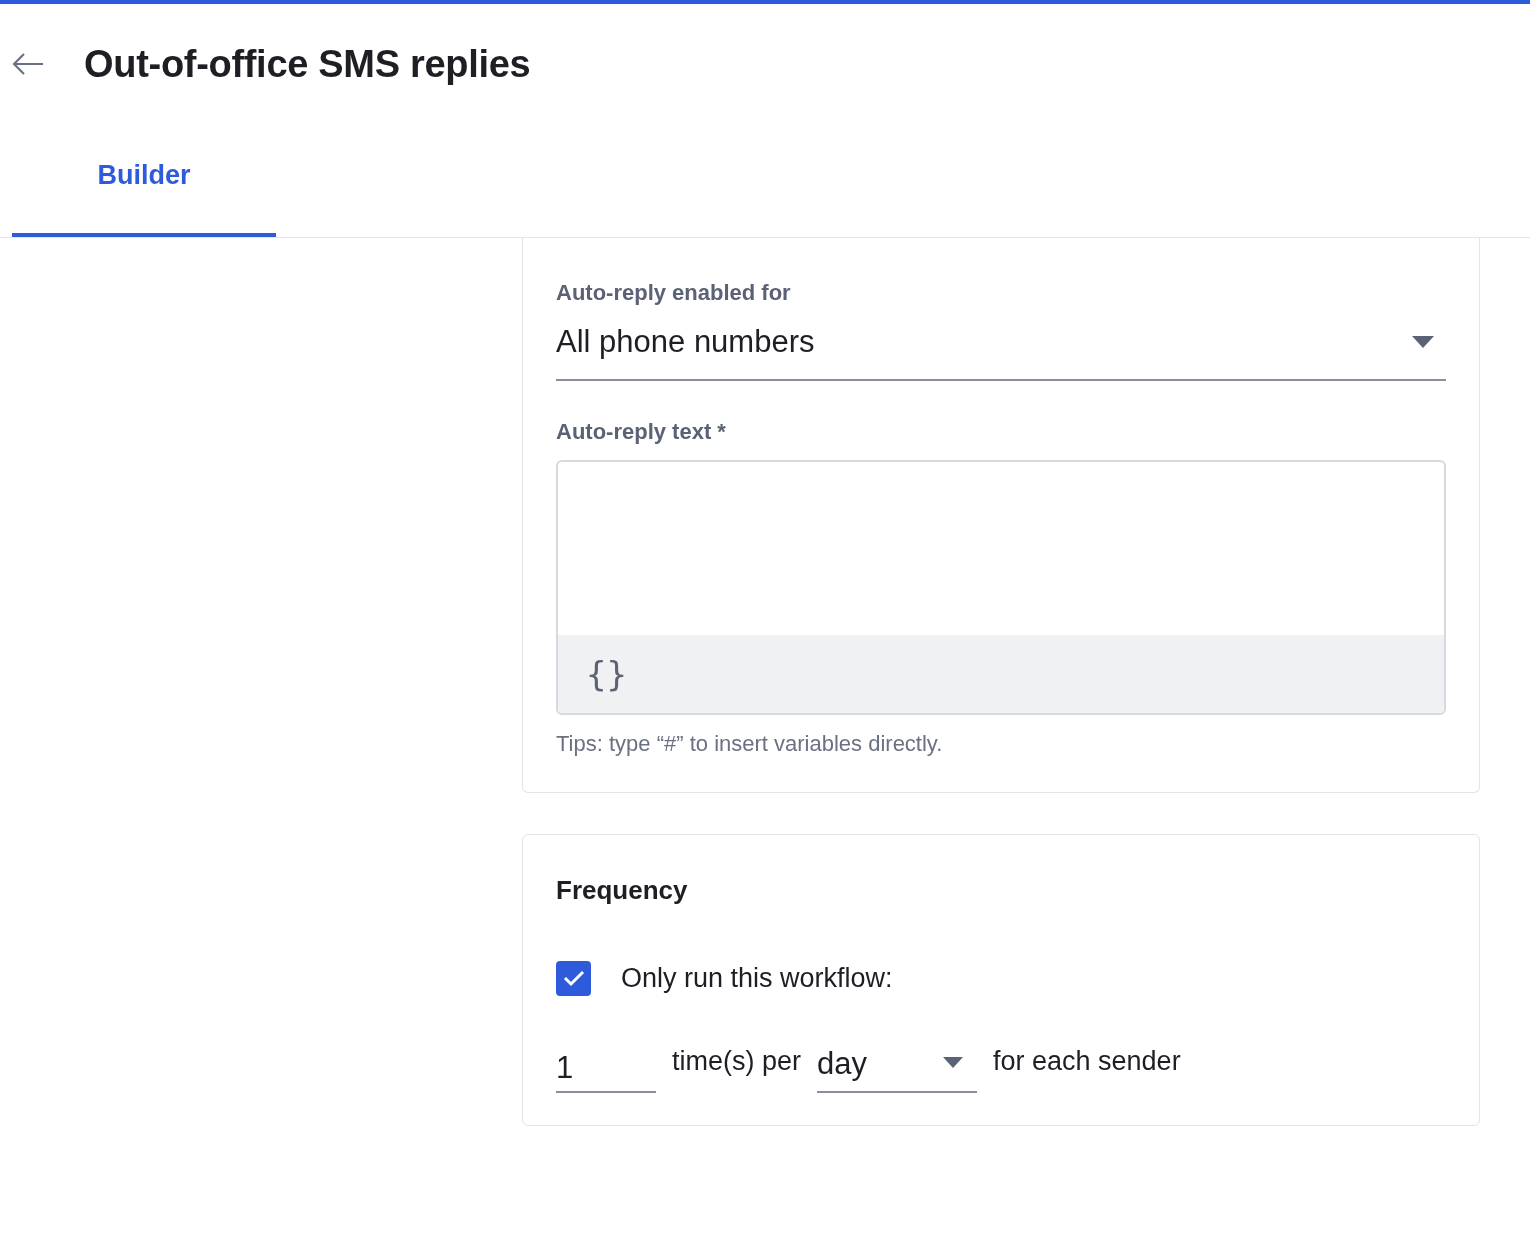  What do you see at coordinates (1001, 345) in the screenshot?
I see `recipients-dropdown: All phone numbers` at bounding box center [1001, 345].